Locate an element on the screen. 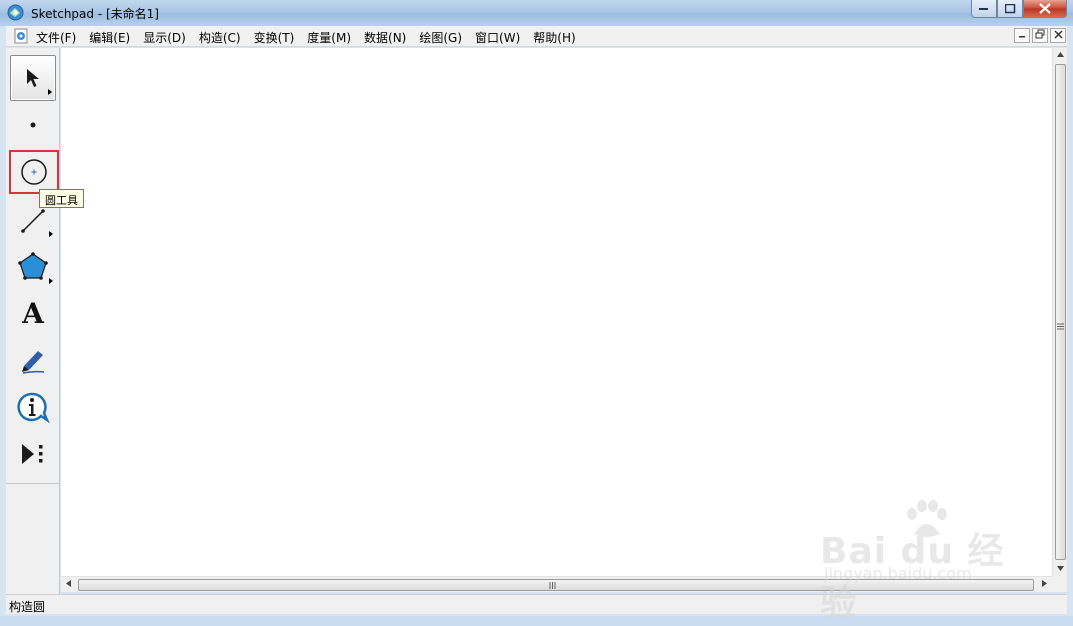 The image size is (1073, 626). information-tool is located at coordinates (33, 407).